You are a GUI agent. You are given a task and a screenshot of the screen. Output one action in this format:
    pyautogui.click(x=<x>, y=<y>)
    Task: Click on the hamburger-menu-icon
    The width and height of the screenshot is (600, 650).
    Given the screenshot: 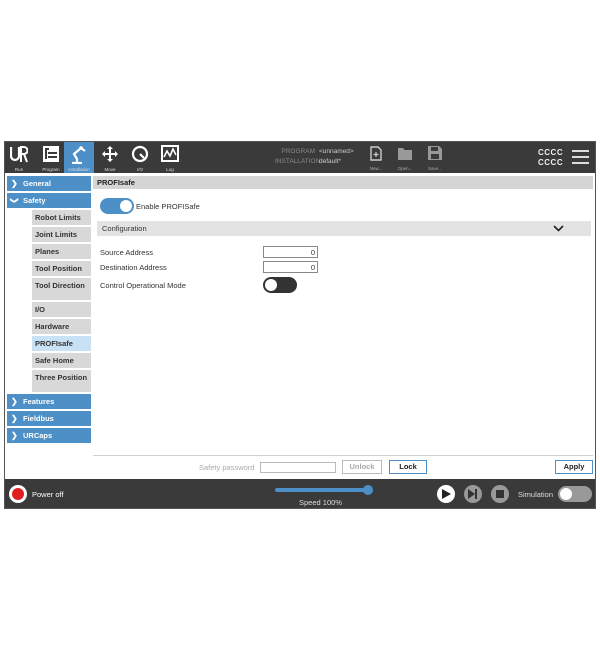 What is the action you would take?
    pyautogui.click(x=580, y=159)
    